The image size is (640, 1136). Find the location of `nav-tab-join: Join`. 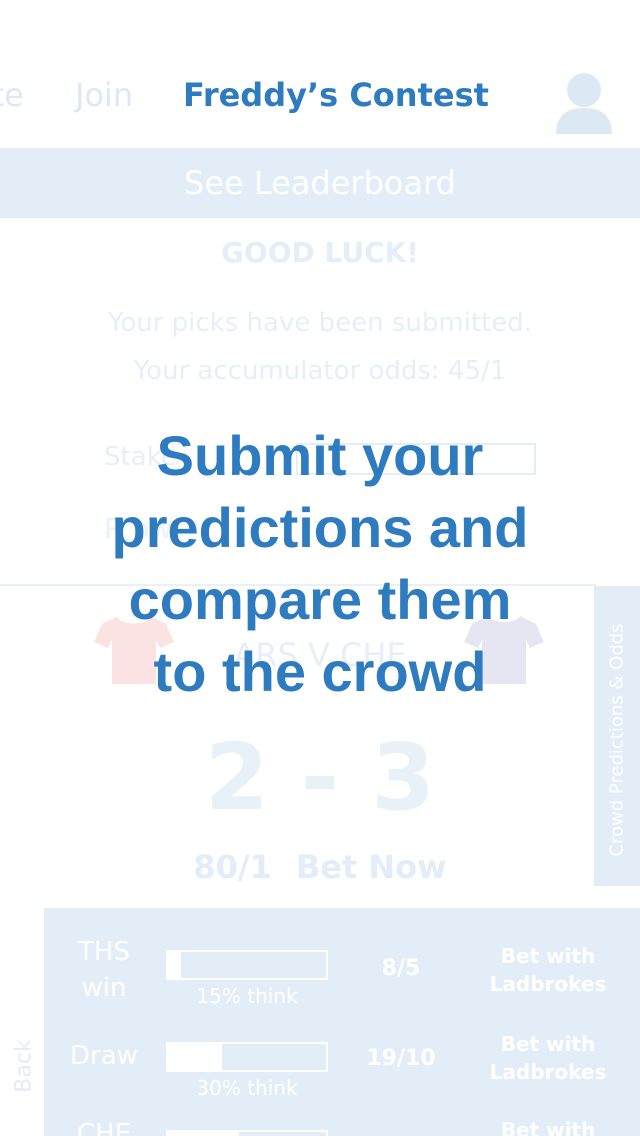

nav-tab-join: Join is located at coordinates (104, 95).